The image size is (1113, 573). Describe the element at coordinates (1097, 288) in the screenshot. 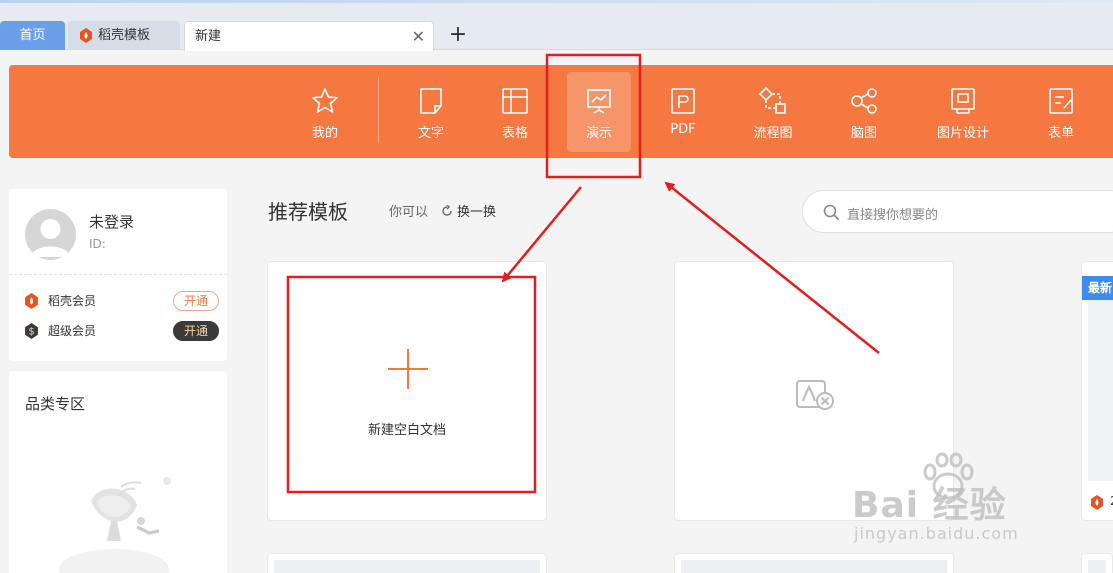

I see `new-badge: 最新` at that location.